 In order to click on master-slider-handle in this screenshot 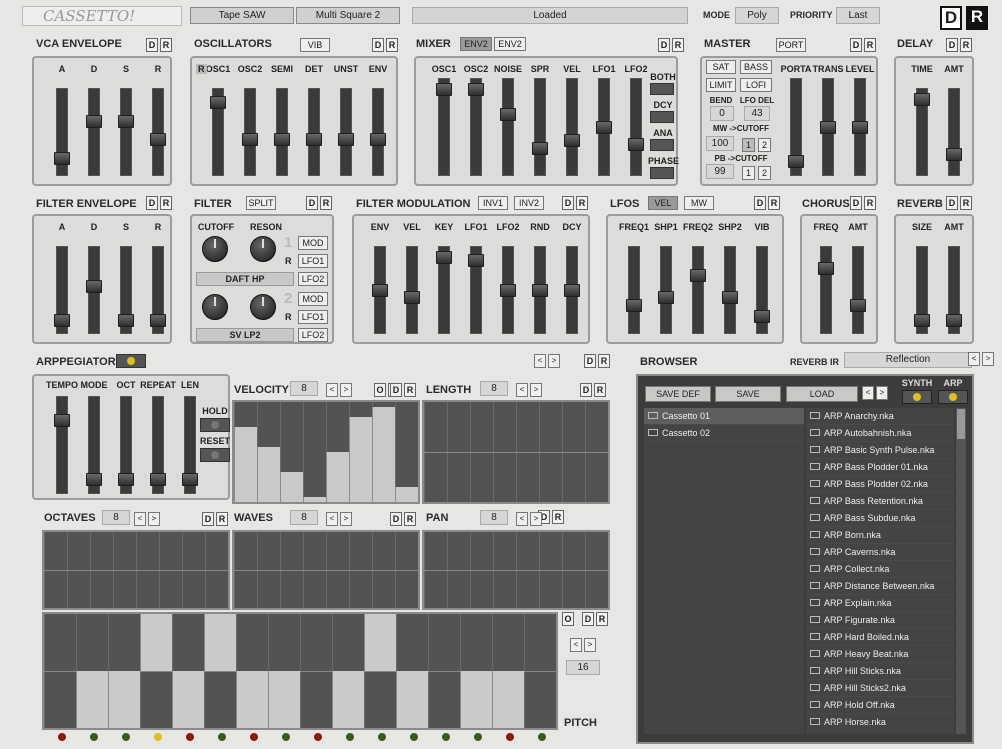, I will do `click(828, 127)`.